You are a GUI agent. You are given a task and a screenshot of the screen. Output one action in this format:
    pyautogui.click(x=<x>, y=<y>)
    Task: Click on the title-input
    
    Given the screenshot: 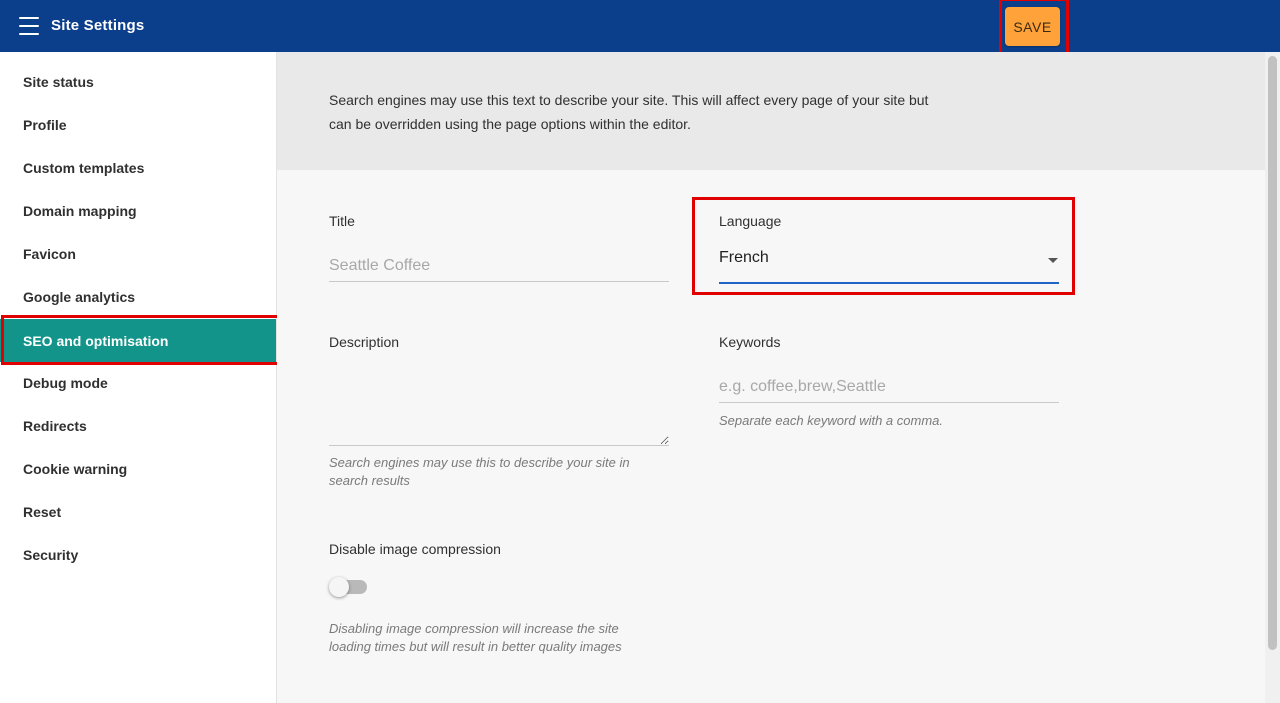 What is the action you would take?
    pyautogui.click(x=499, y=266)
    